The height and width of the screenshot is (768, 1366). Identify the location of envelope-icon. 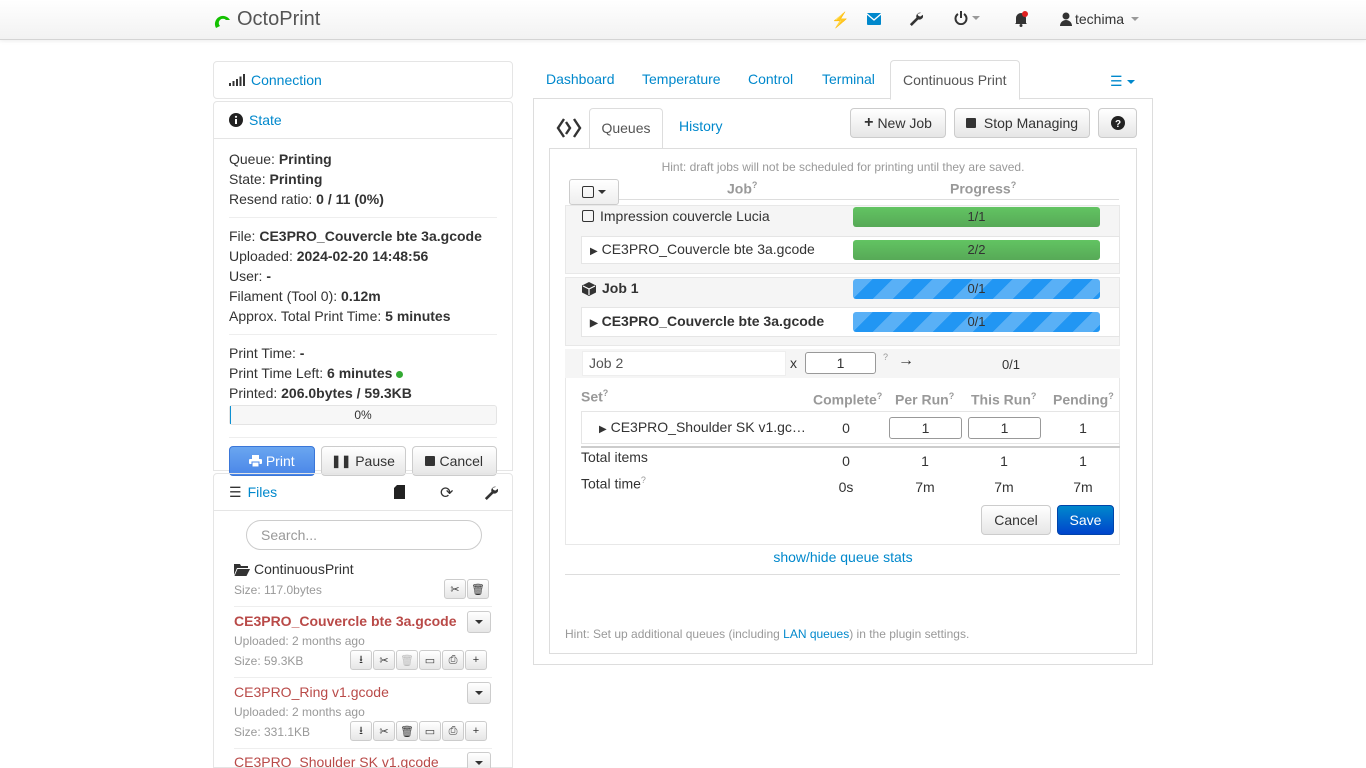
(874, 20).